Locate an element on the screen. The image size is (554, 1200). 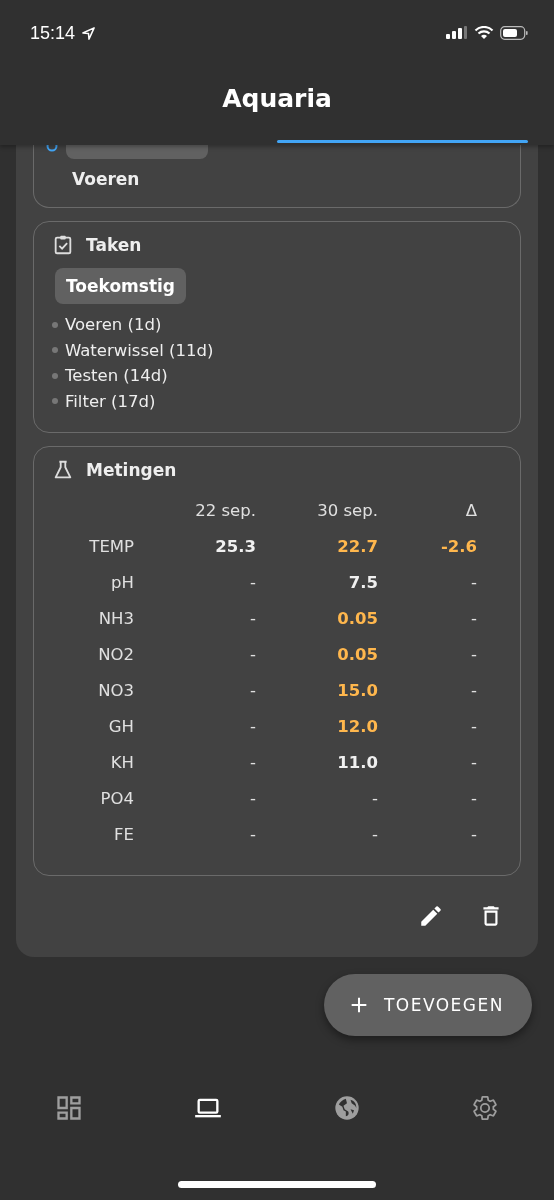
app-title: Aquaria is located at coordinates (277, 98).